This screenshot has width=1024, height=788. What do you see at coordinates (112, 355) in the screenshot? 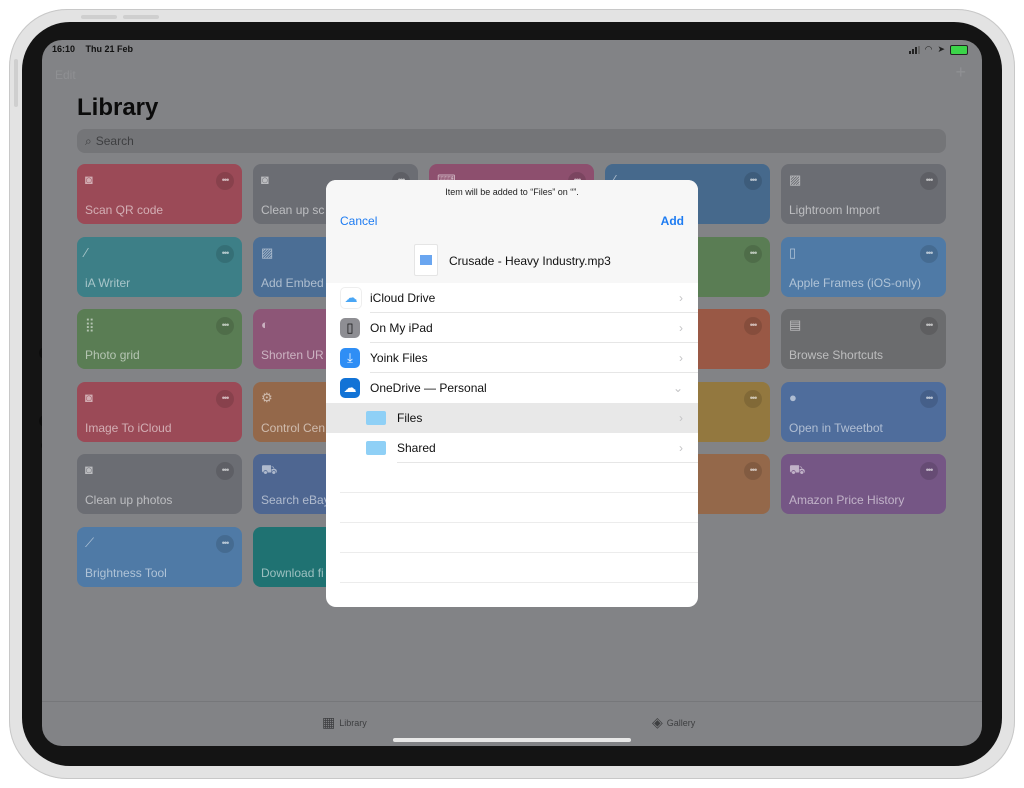
I see `shortcut-label: Photo grid` at bounding box center [112, 355].